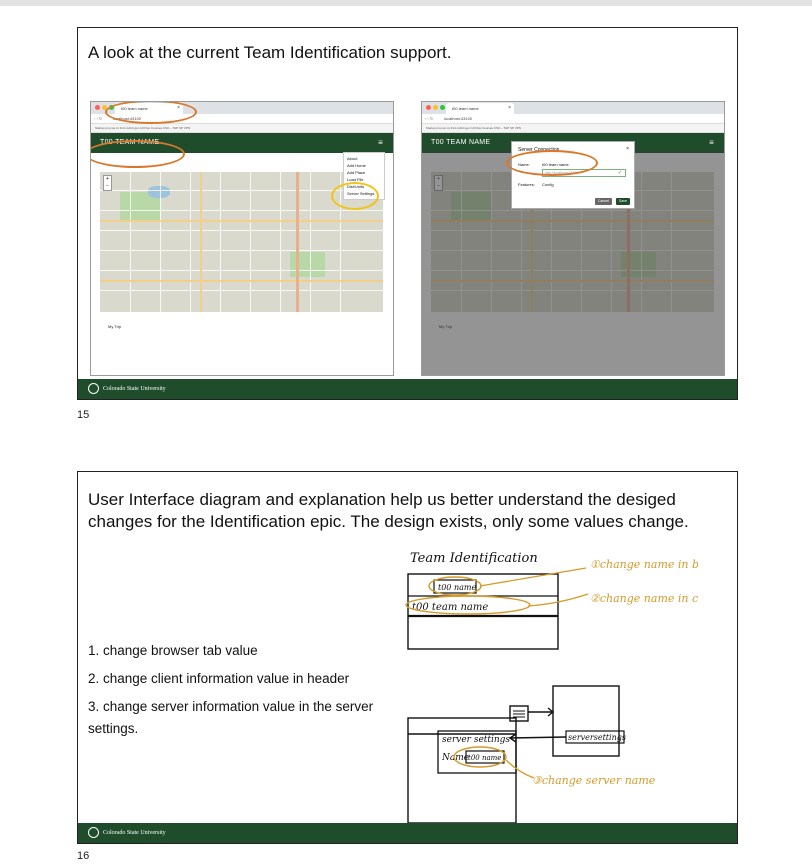 This screenshot has width=812, height=868. What do you see at coordinates (461, 142) in the screenshot?
I see `app-header-title: T00 TEAM NAME` at bounding box center [461, 142].